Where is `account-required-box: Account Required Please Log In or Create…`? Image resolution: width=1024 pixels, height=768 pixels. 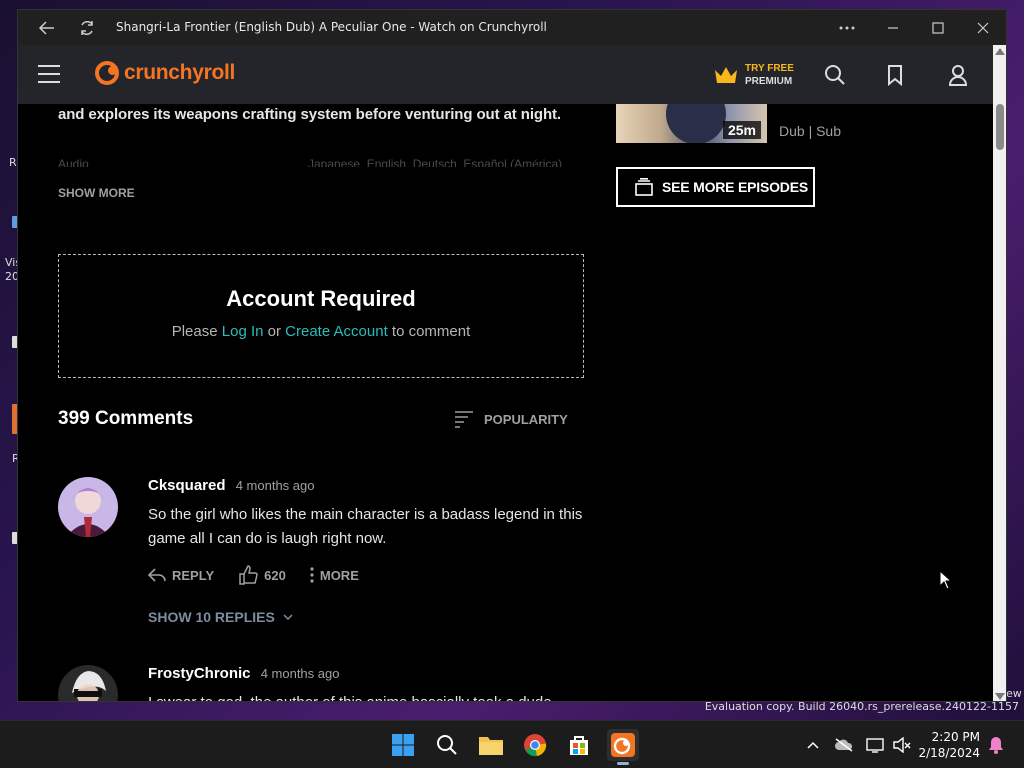 account-required-box: Account Required Please Log In or Create… is located at coordinates (321, 316).